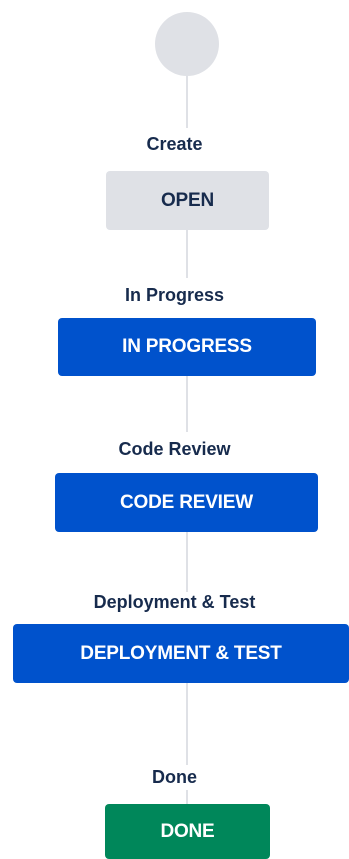 The height and width of the screenshot is (859, 349). Describe the element at coordinates (187, 347) in the screenshot. I see `status-in-progress: IN PROGRESS` at that location.